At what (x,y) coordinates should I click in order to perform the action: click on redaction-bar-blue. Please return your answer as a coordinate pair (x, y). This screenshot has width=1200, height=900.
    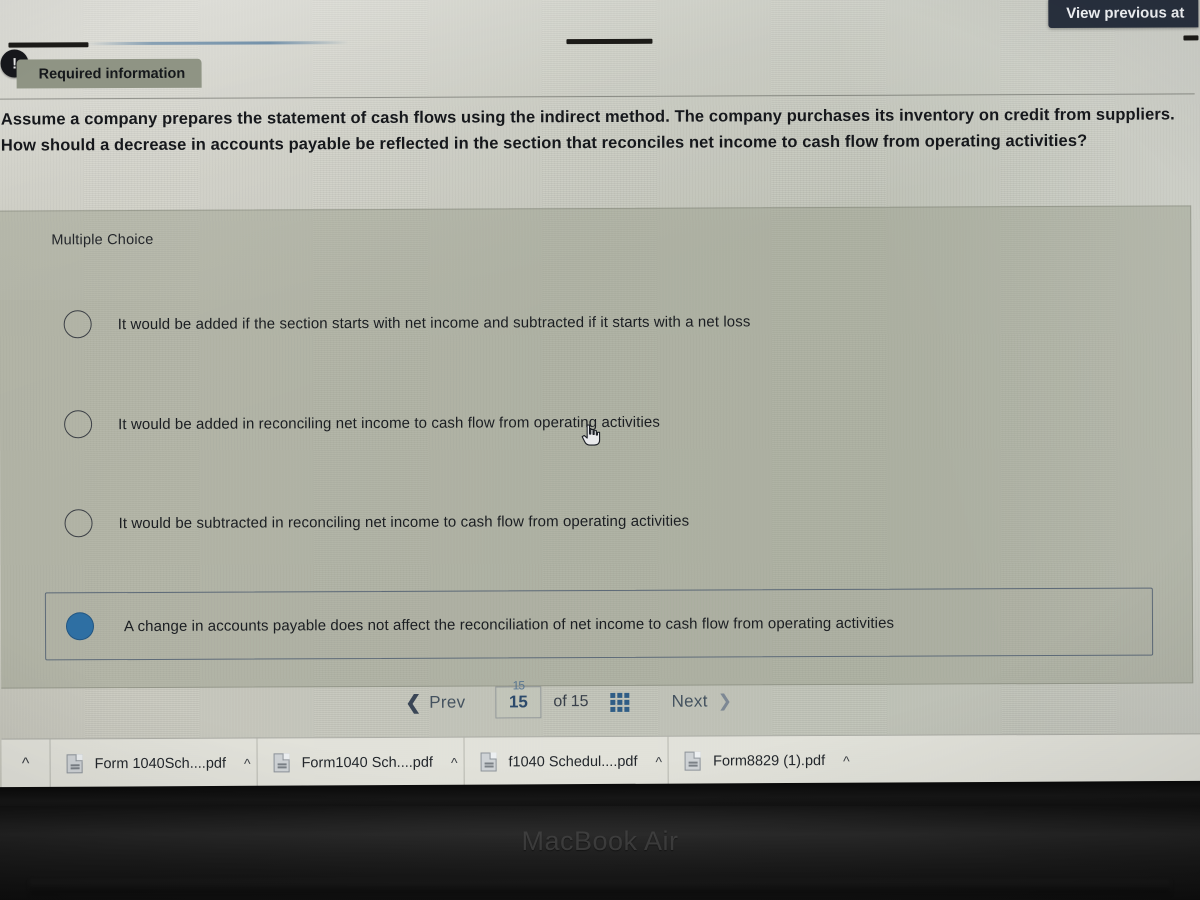
    Looking at the image, I should click on (217, 43).